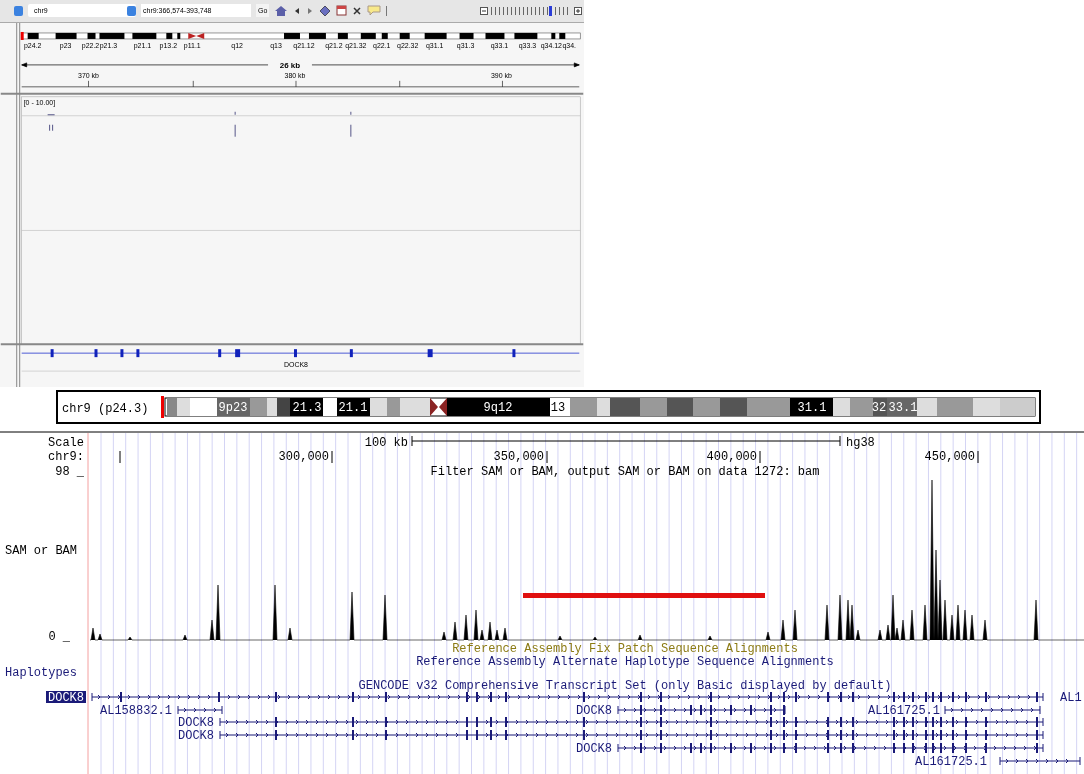 The width and height of the screenshot is (1084, 774). Describe the element at coordinates (281, 10) in the screenshot. I see `home-icon` at that location.